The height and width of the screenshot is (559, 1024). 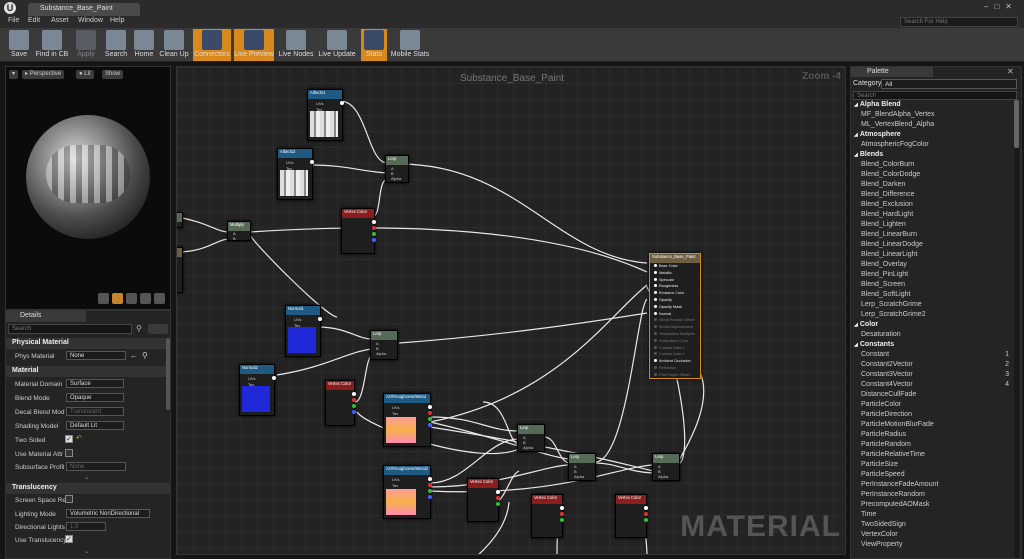 I want to click on tex-pin: Tex, so click(x=395, y=485).